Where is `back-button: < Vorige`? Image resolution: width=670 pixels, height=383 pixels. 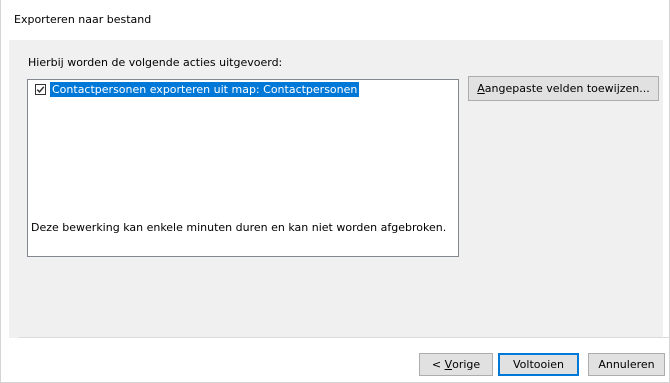
back-button: < Vorige is located at coordinates (456, 364).